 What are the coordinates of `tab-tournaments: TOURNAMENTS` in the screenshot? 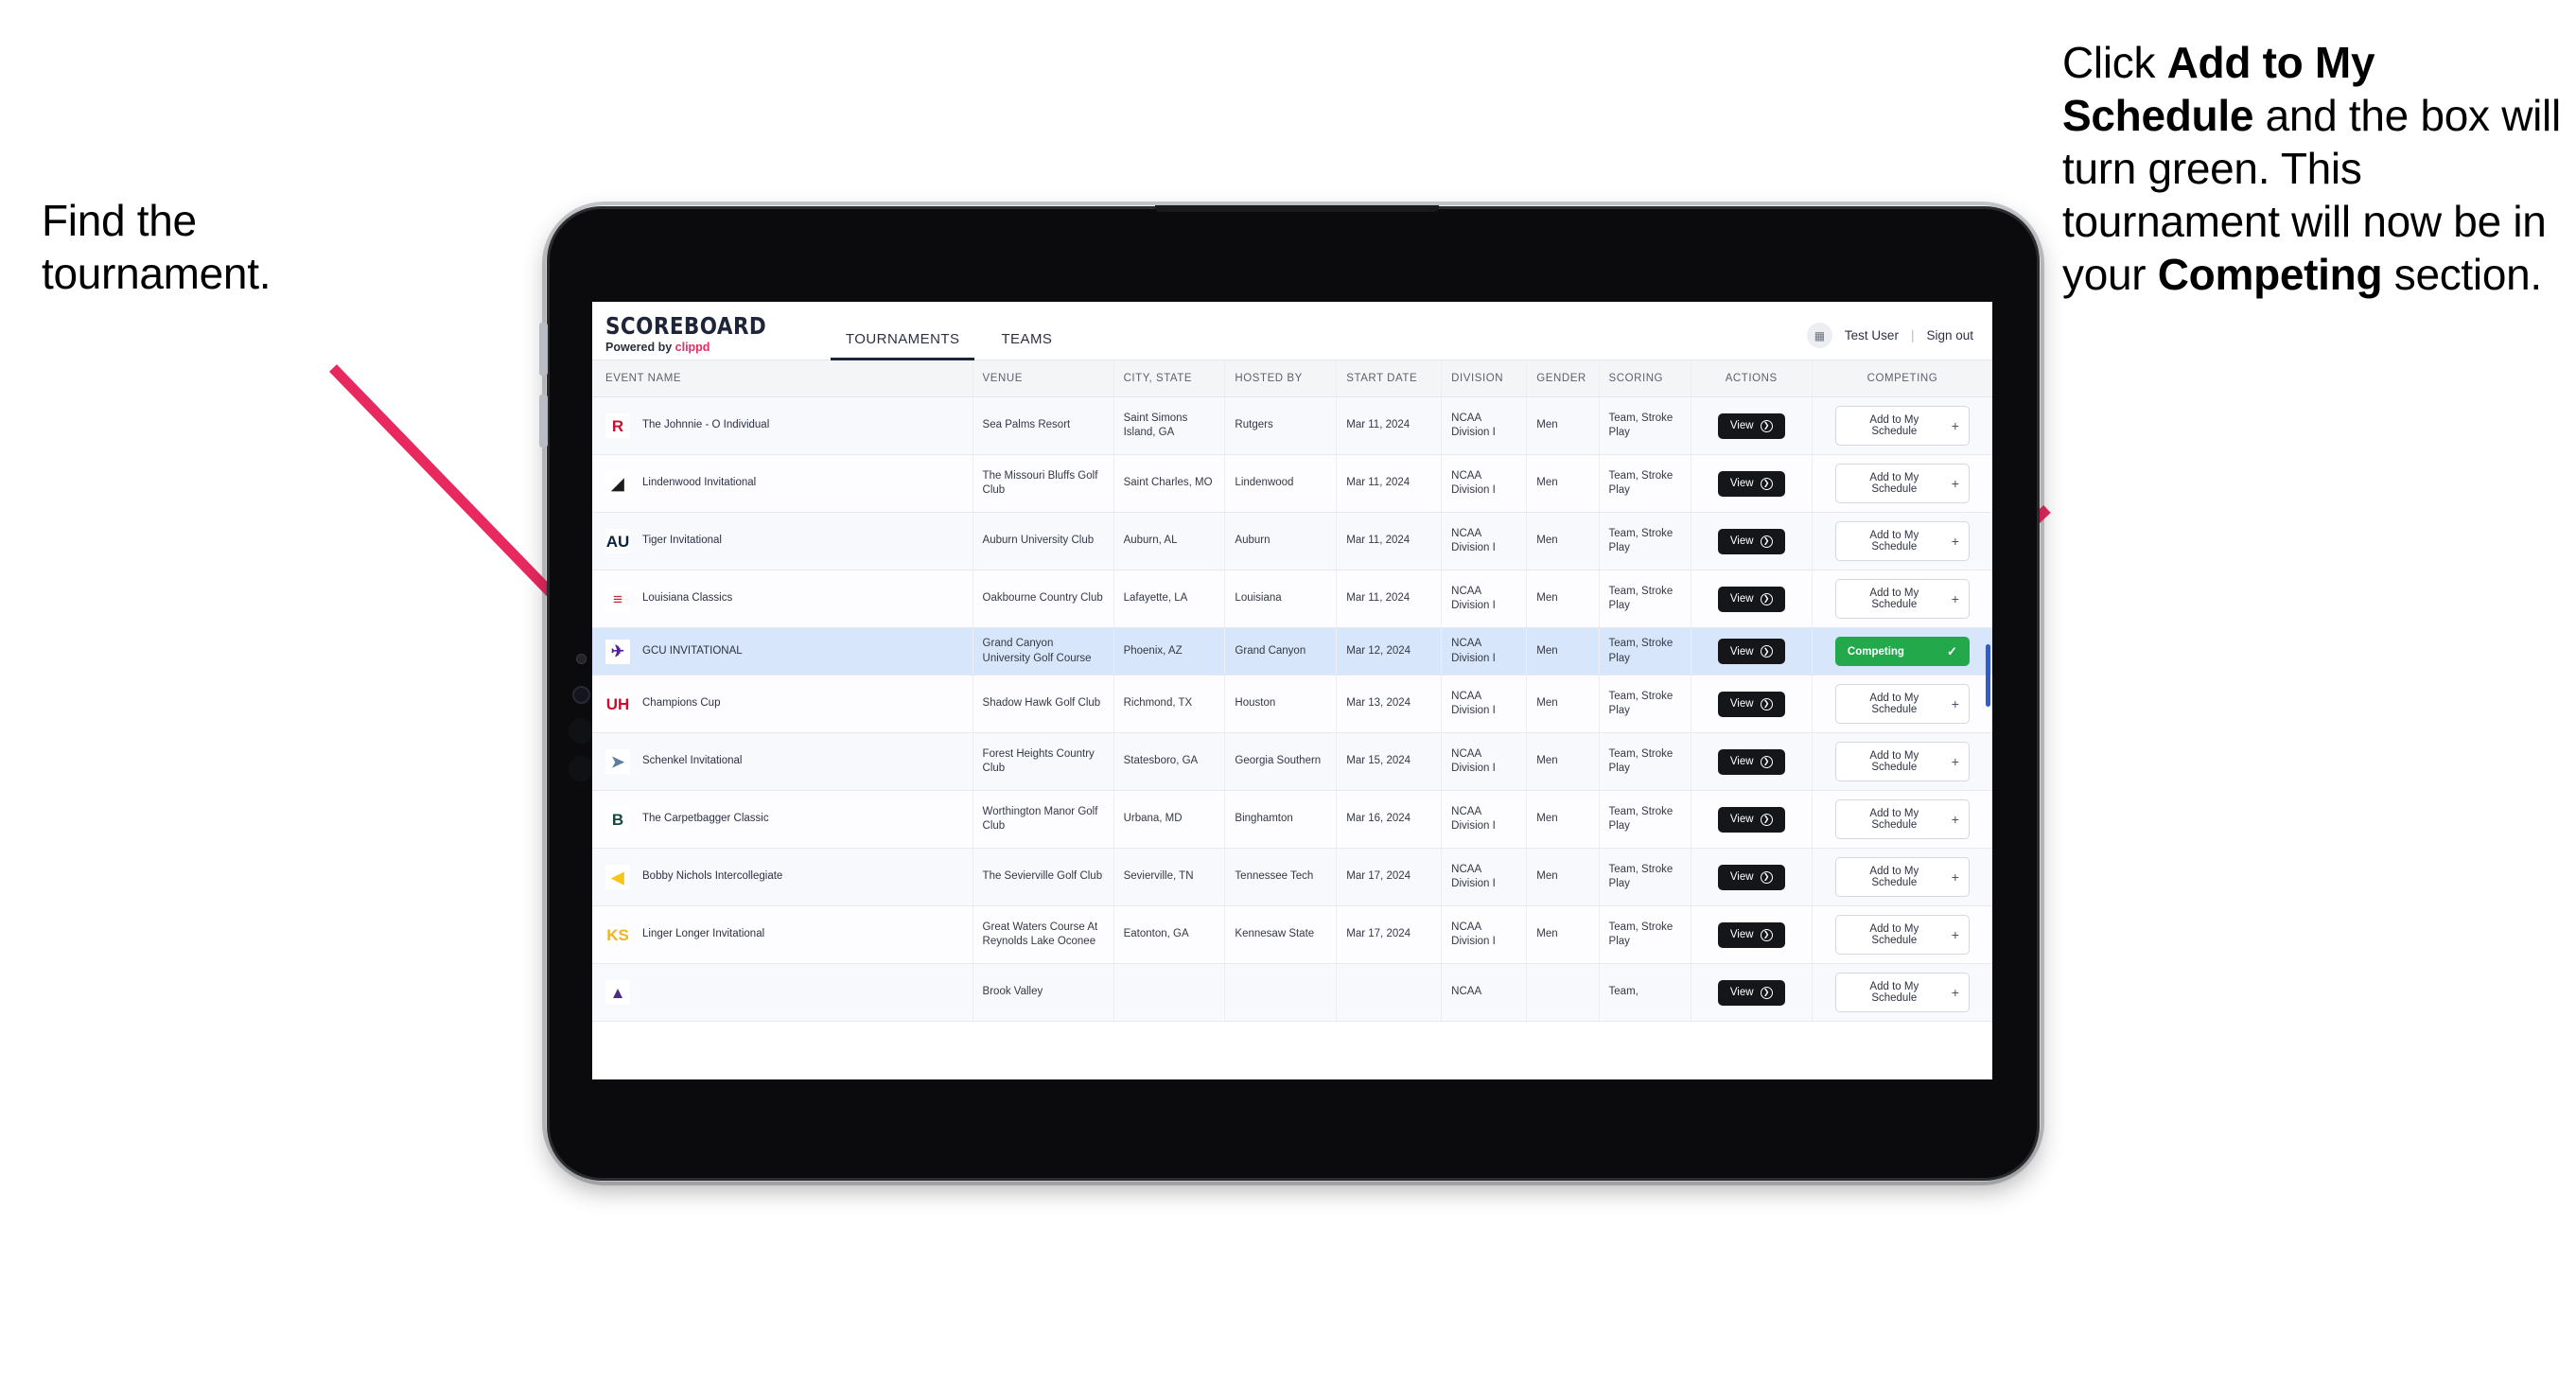 It's located at (903, 345).